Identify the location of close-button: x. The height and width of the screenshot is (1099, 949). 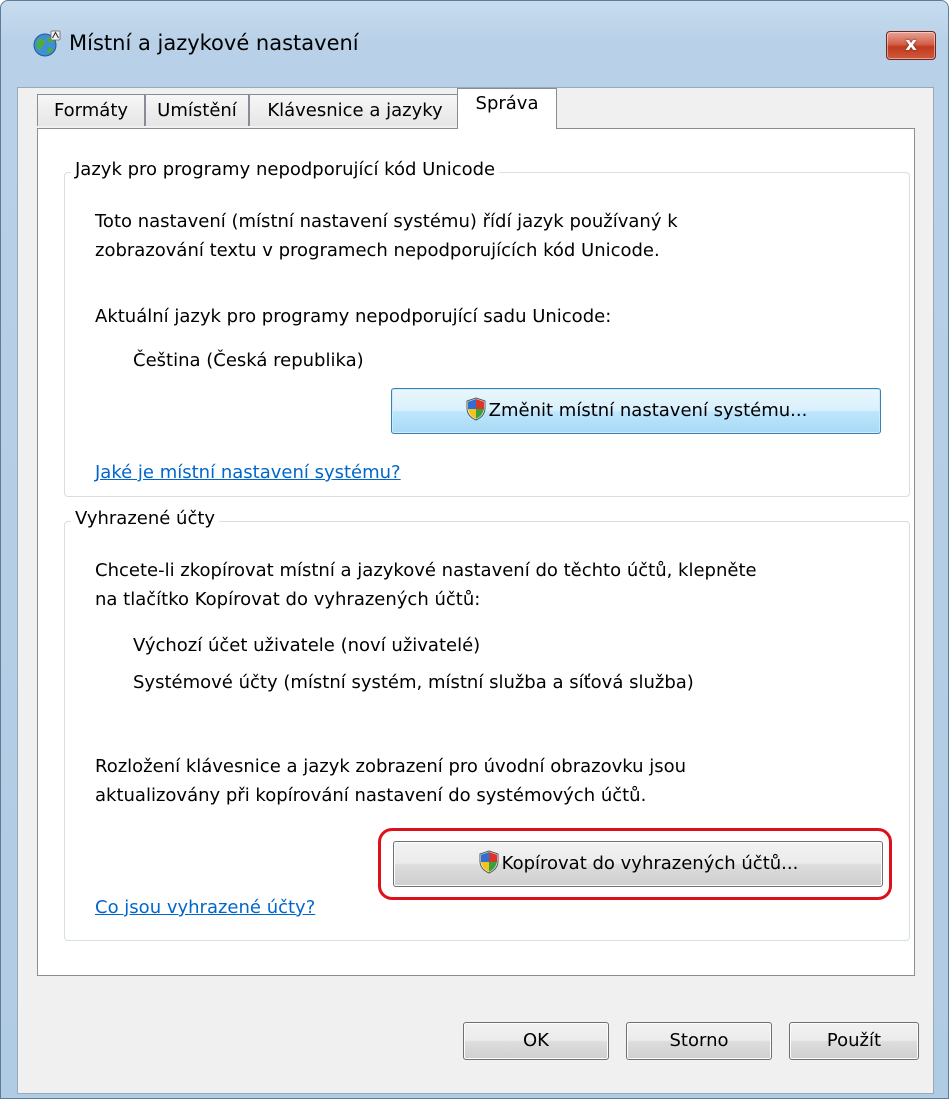
(911, 45).